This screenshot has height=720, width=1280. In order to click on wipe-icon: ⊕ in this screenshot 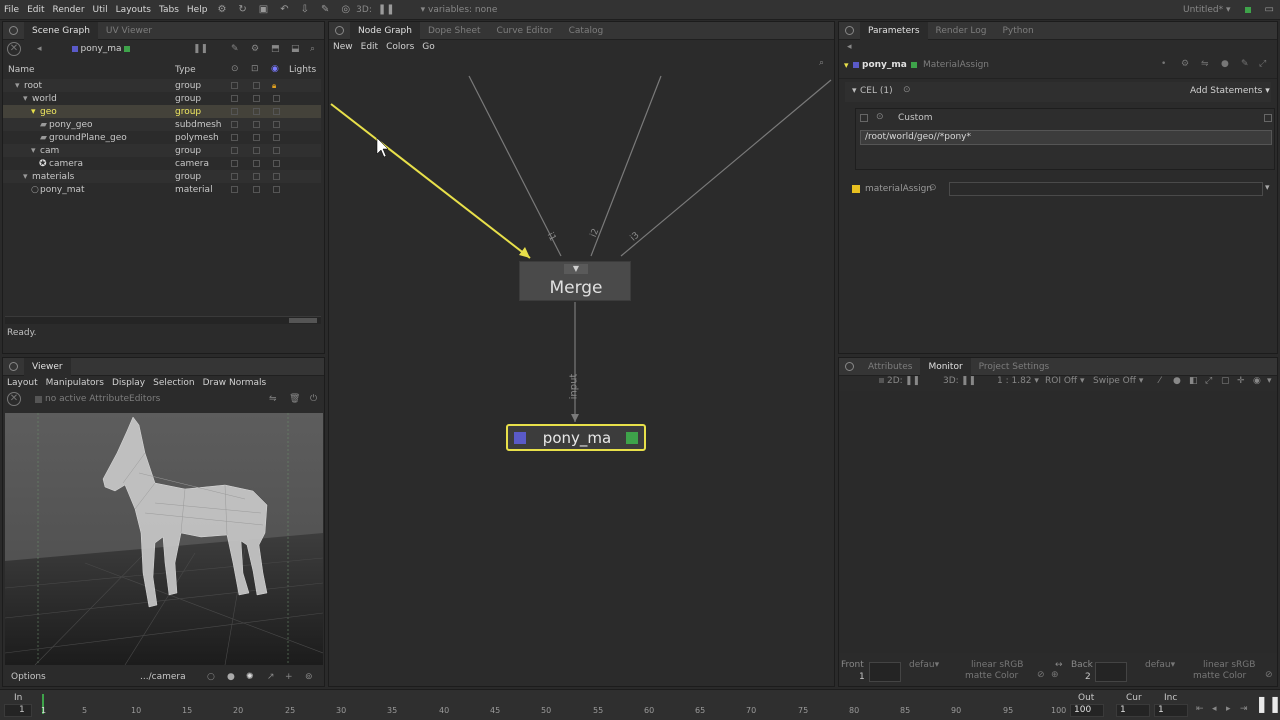, I will do `click(1055, 675)`.